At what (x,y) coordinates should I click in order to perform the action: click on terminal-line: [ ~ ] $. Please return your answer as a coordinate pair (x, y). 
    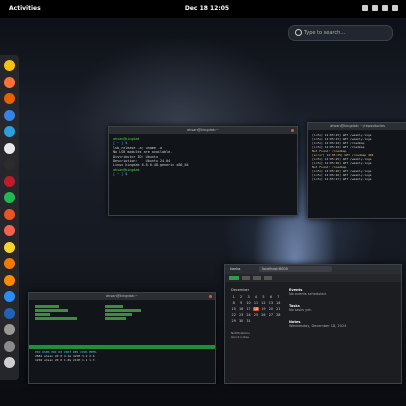
    Looking at the image, I should click on (121, 174).